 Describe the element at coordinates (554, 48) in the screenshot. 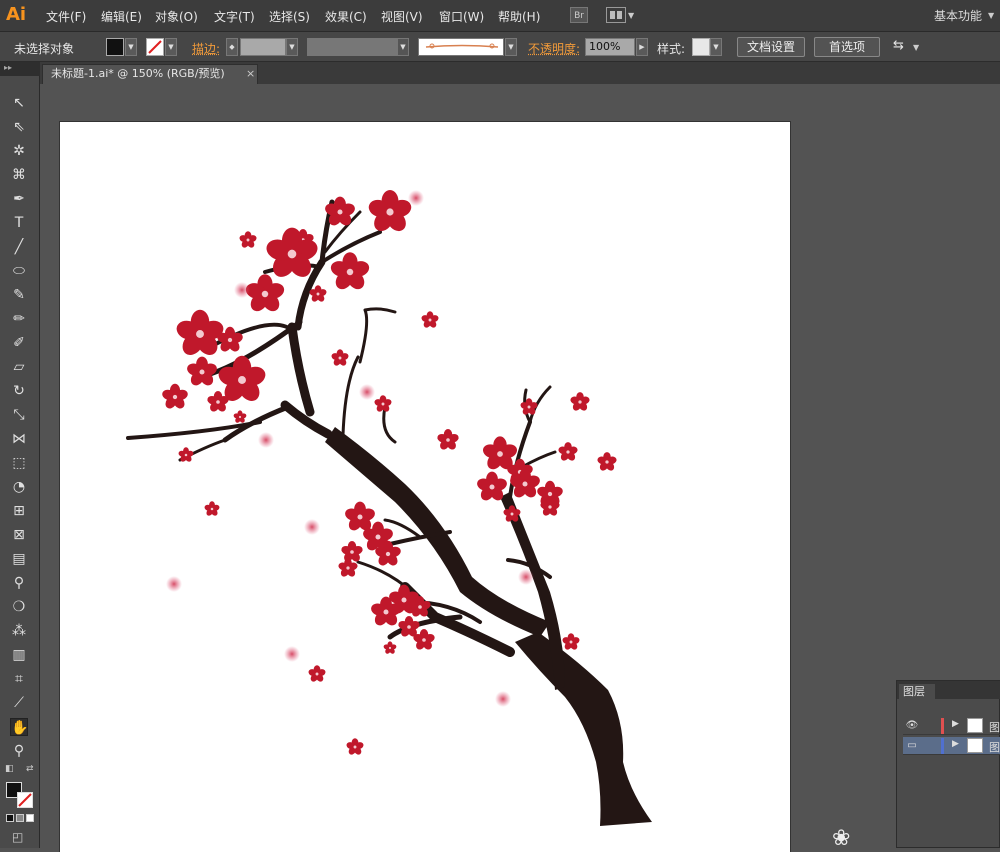

I see `opacity-label: 不透明度:` at that location.